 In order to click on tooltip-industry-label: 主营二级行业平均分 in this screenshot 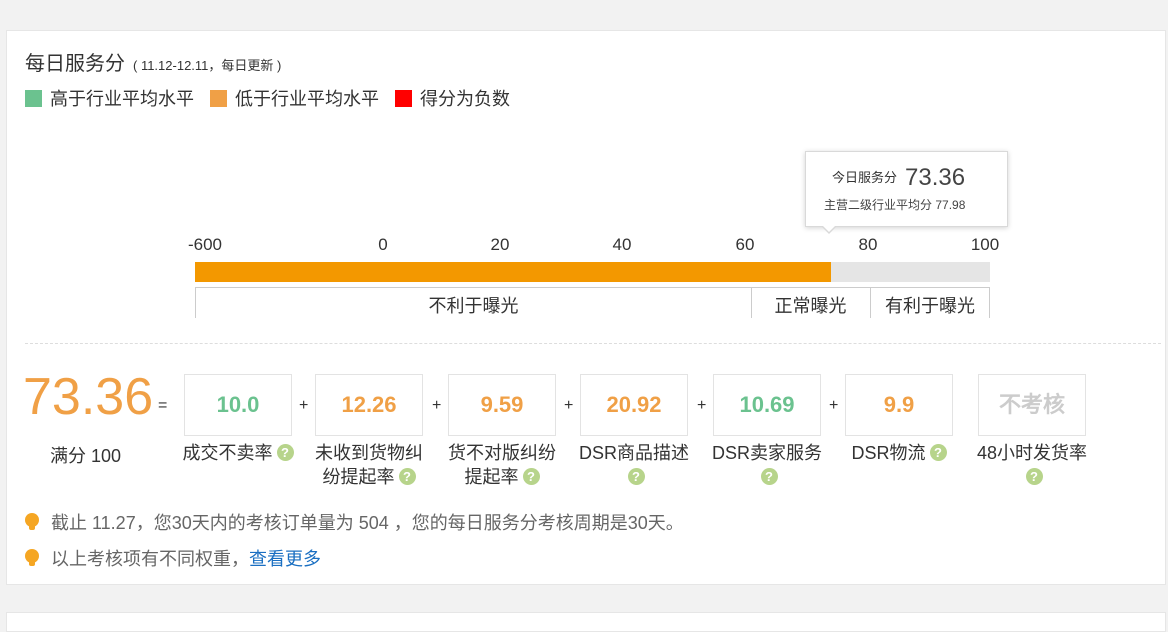, I will do `click(878, 205)`.